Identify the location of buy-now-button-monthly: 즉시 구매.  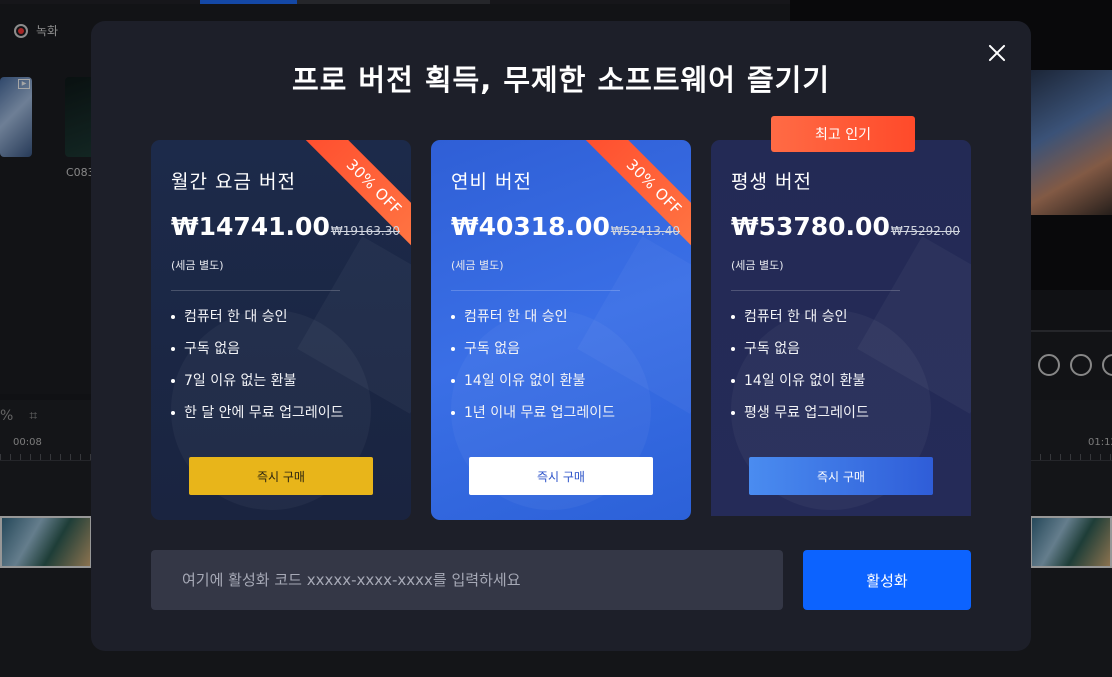
(281, 476).